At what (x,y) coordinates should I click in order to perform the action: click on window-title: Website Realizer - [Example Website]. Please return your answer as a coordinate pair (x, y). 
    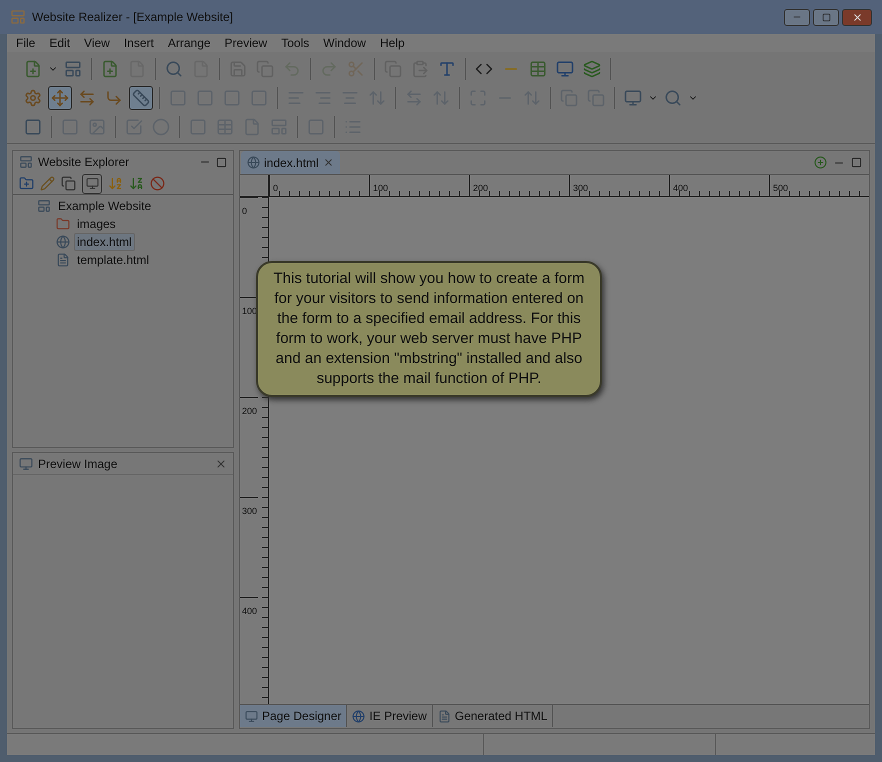
    Looking at the image, I should click on (132, 17).